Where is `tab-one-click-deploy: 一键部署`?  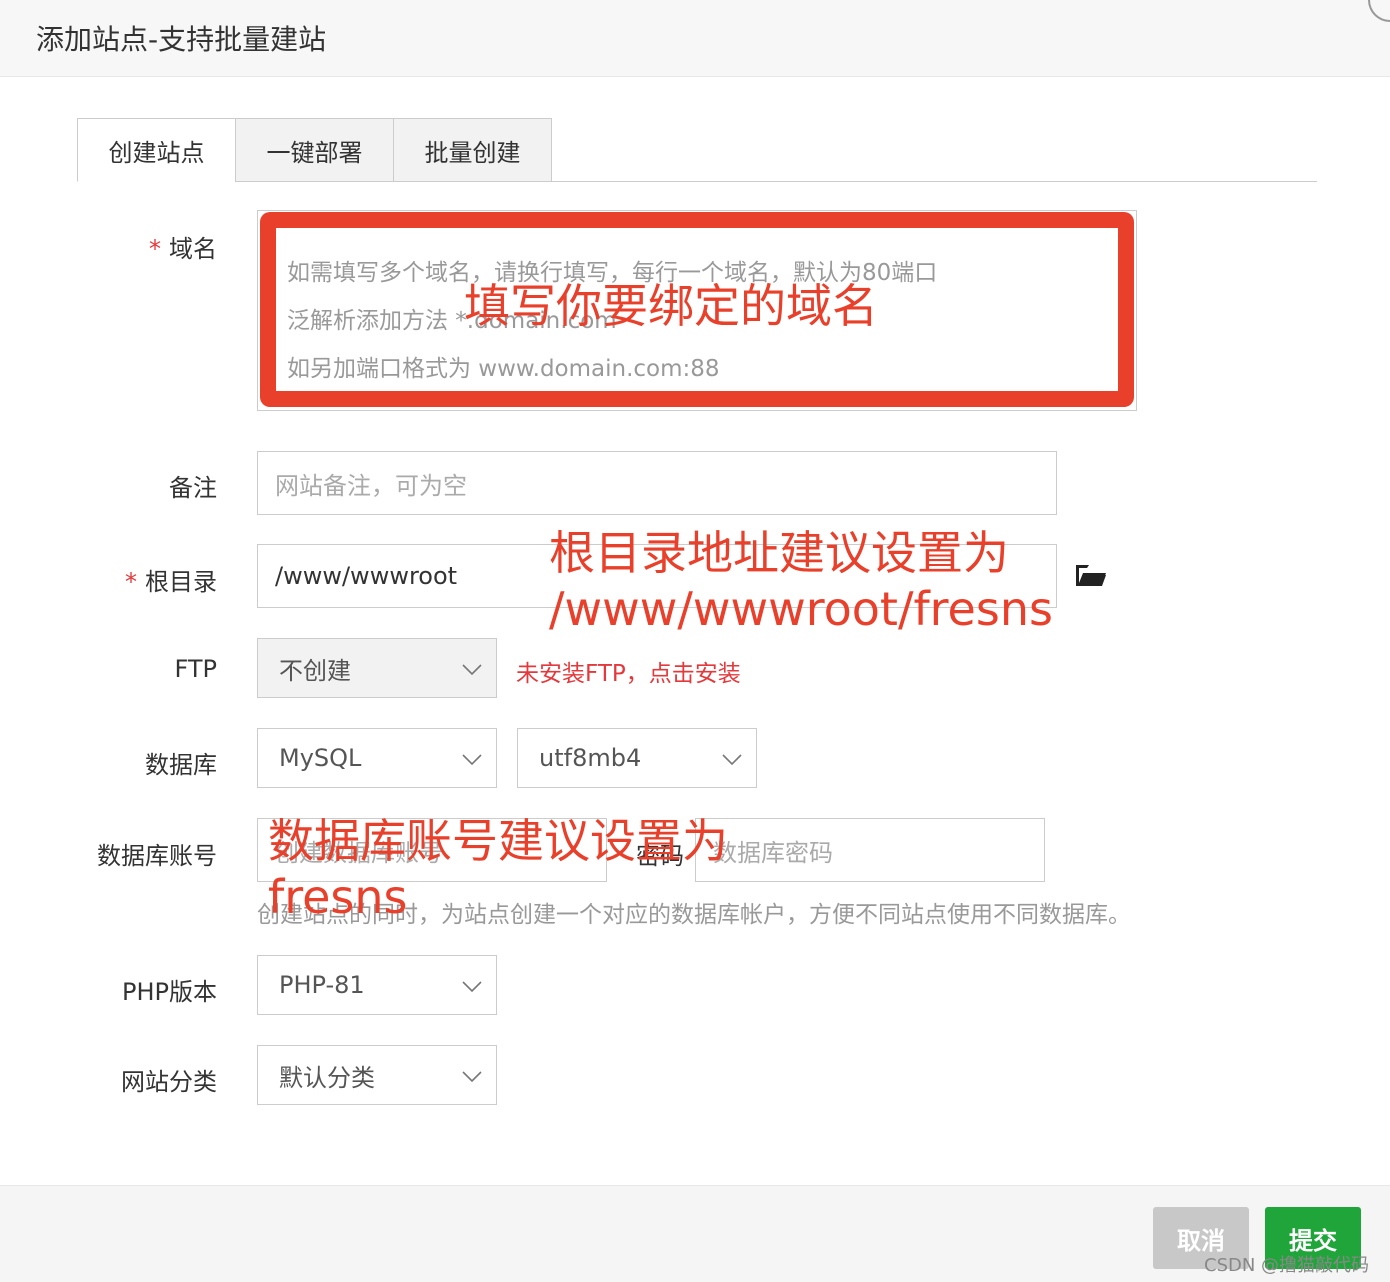 tab-one-click-deploy: 一键部署 is located at coordinates (314, 150).